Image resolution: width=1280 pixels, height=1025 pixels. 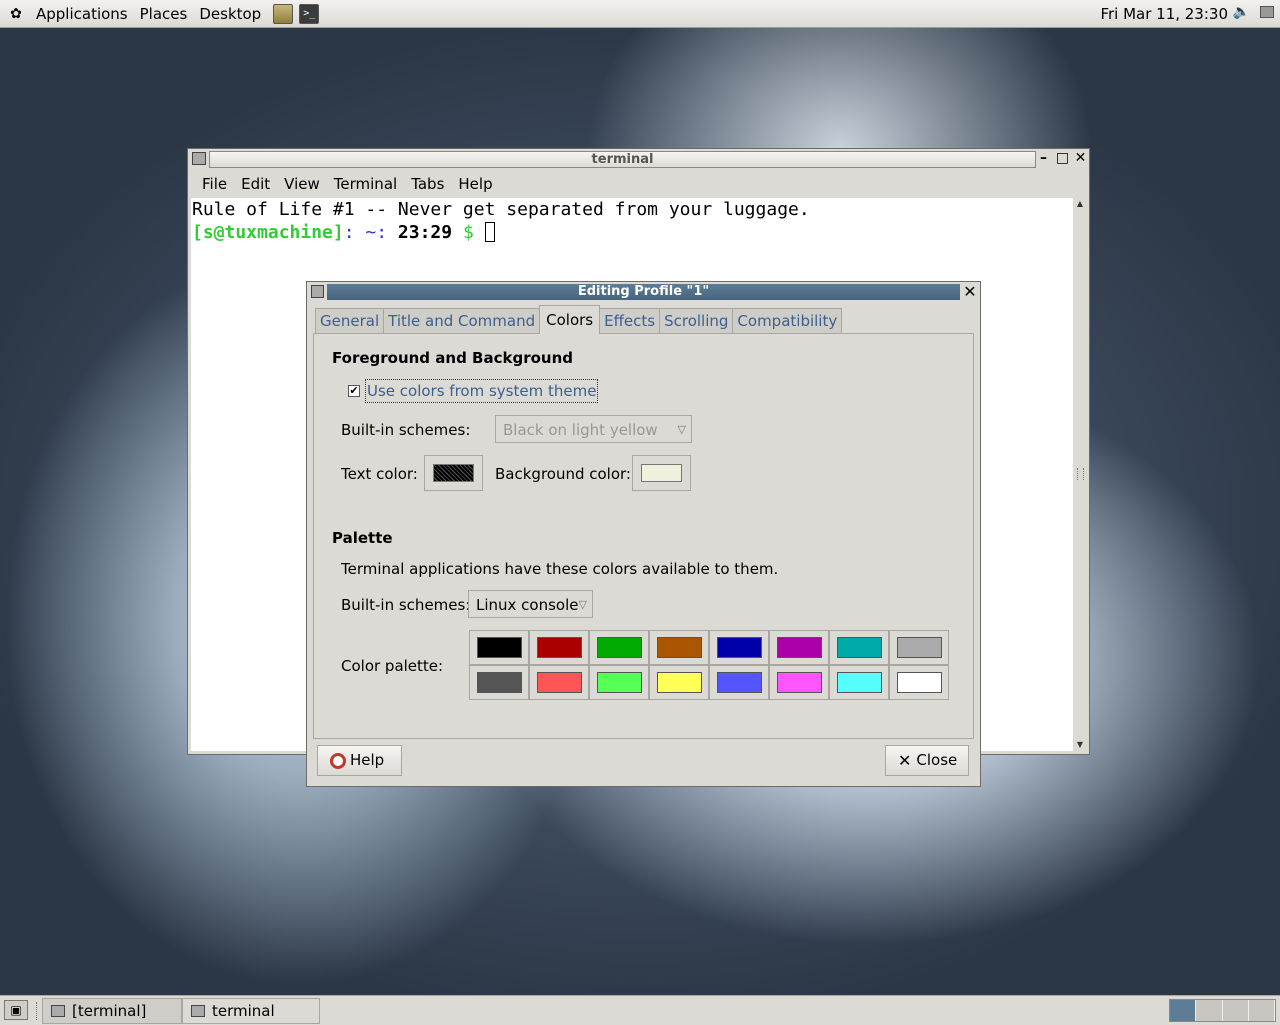 I want to click on tab-title-and-command: Title and Command, so click(x=462, y=321).